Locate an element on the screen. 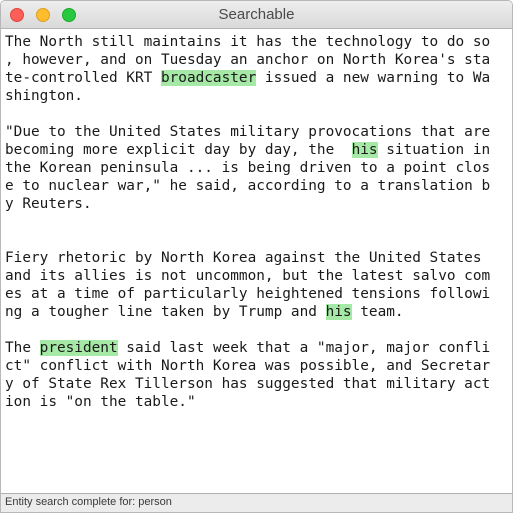 The width and height of the screenshot is (513, 513). minimize-button is located at coordinates (43, 15).